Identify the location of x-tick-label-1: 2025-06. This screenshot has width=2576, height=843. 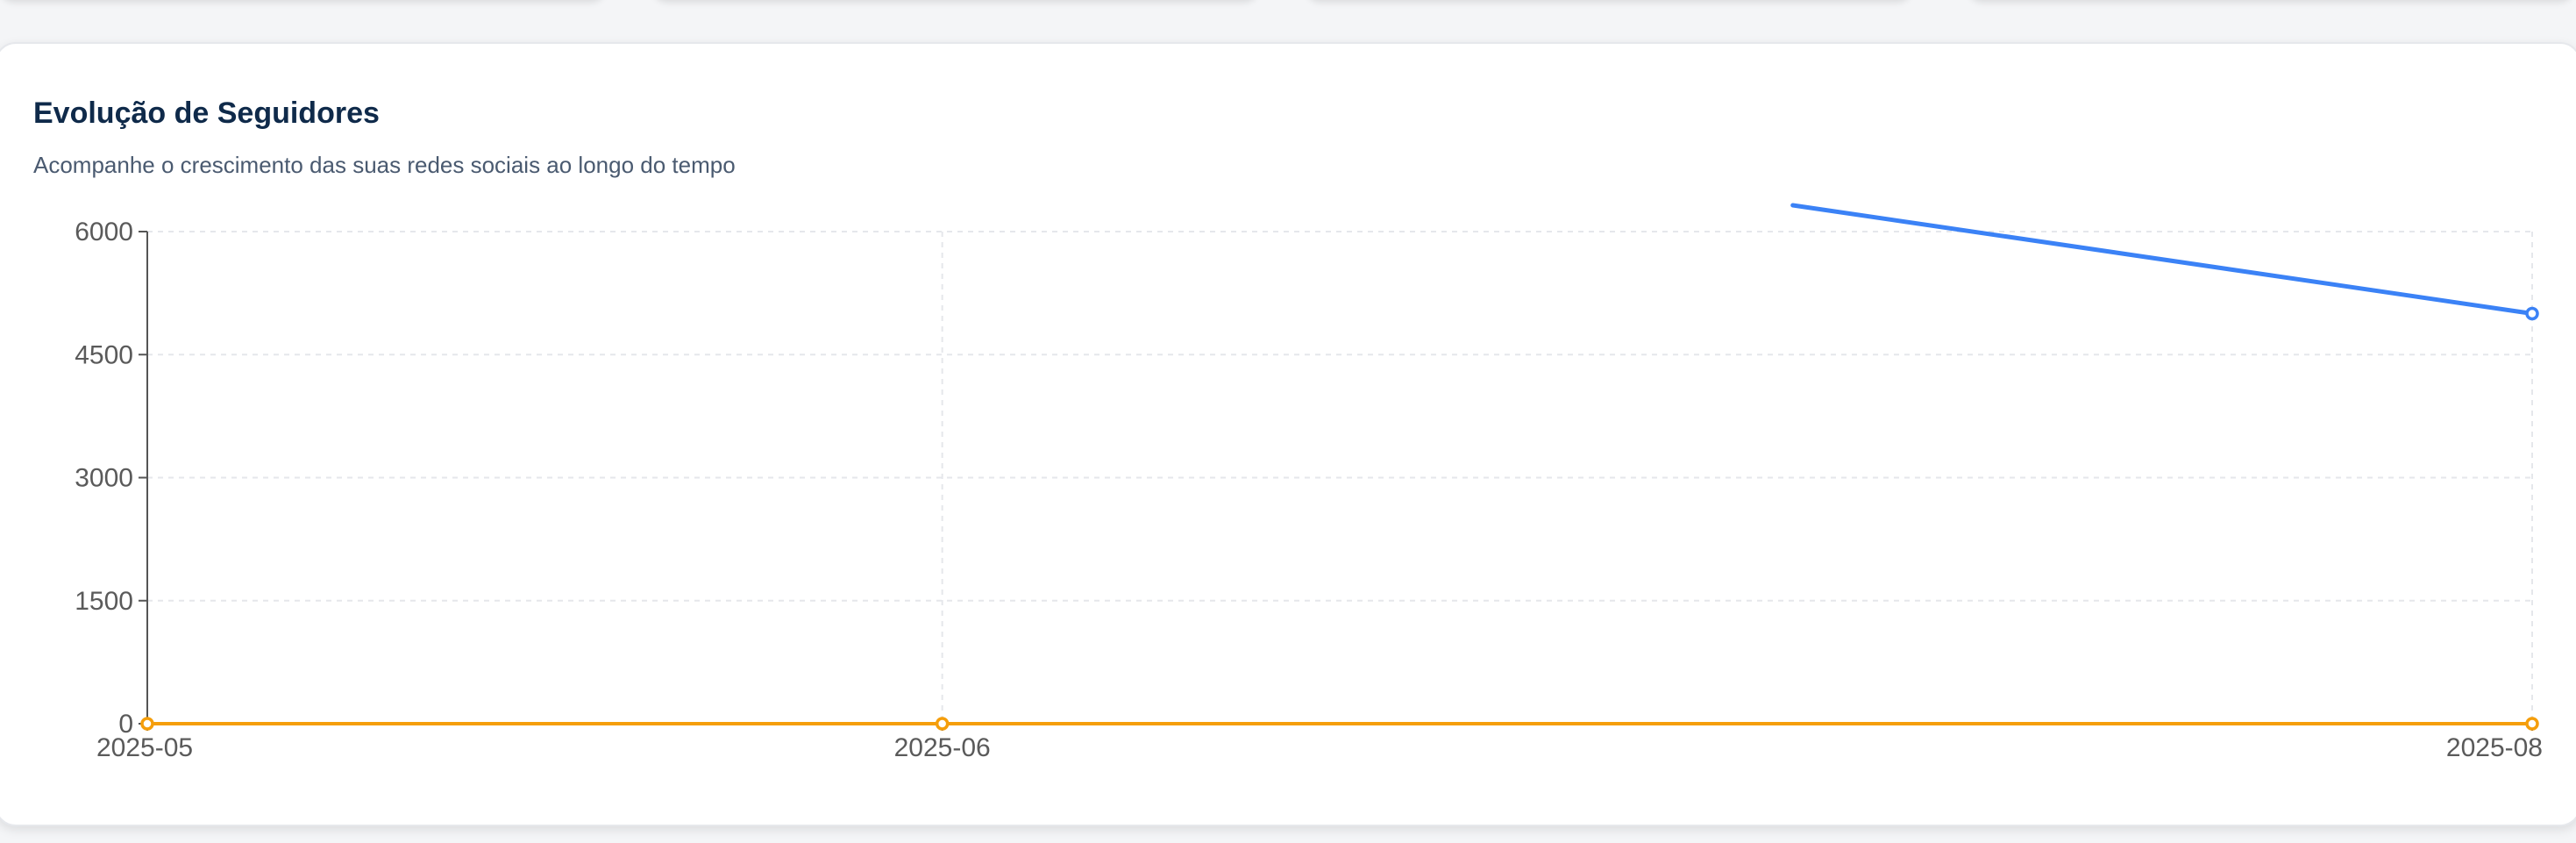
(942, 747).